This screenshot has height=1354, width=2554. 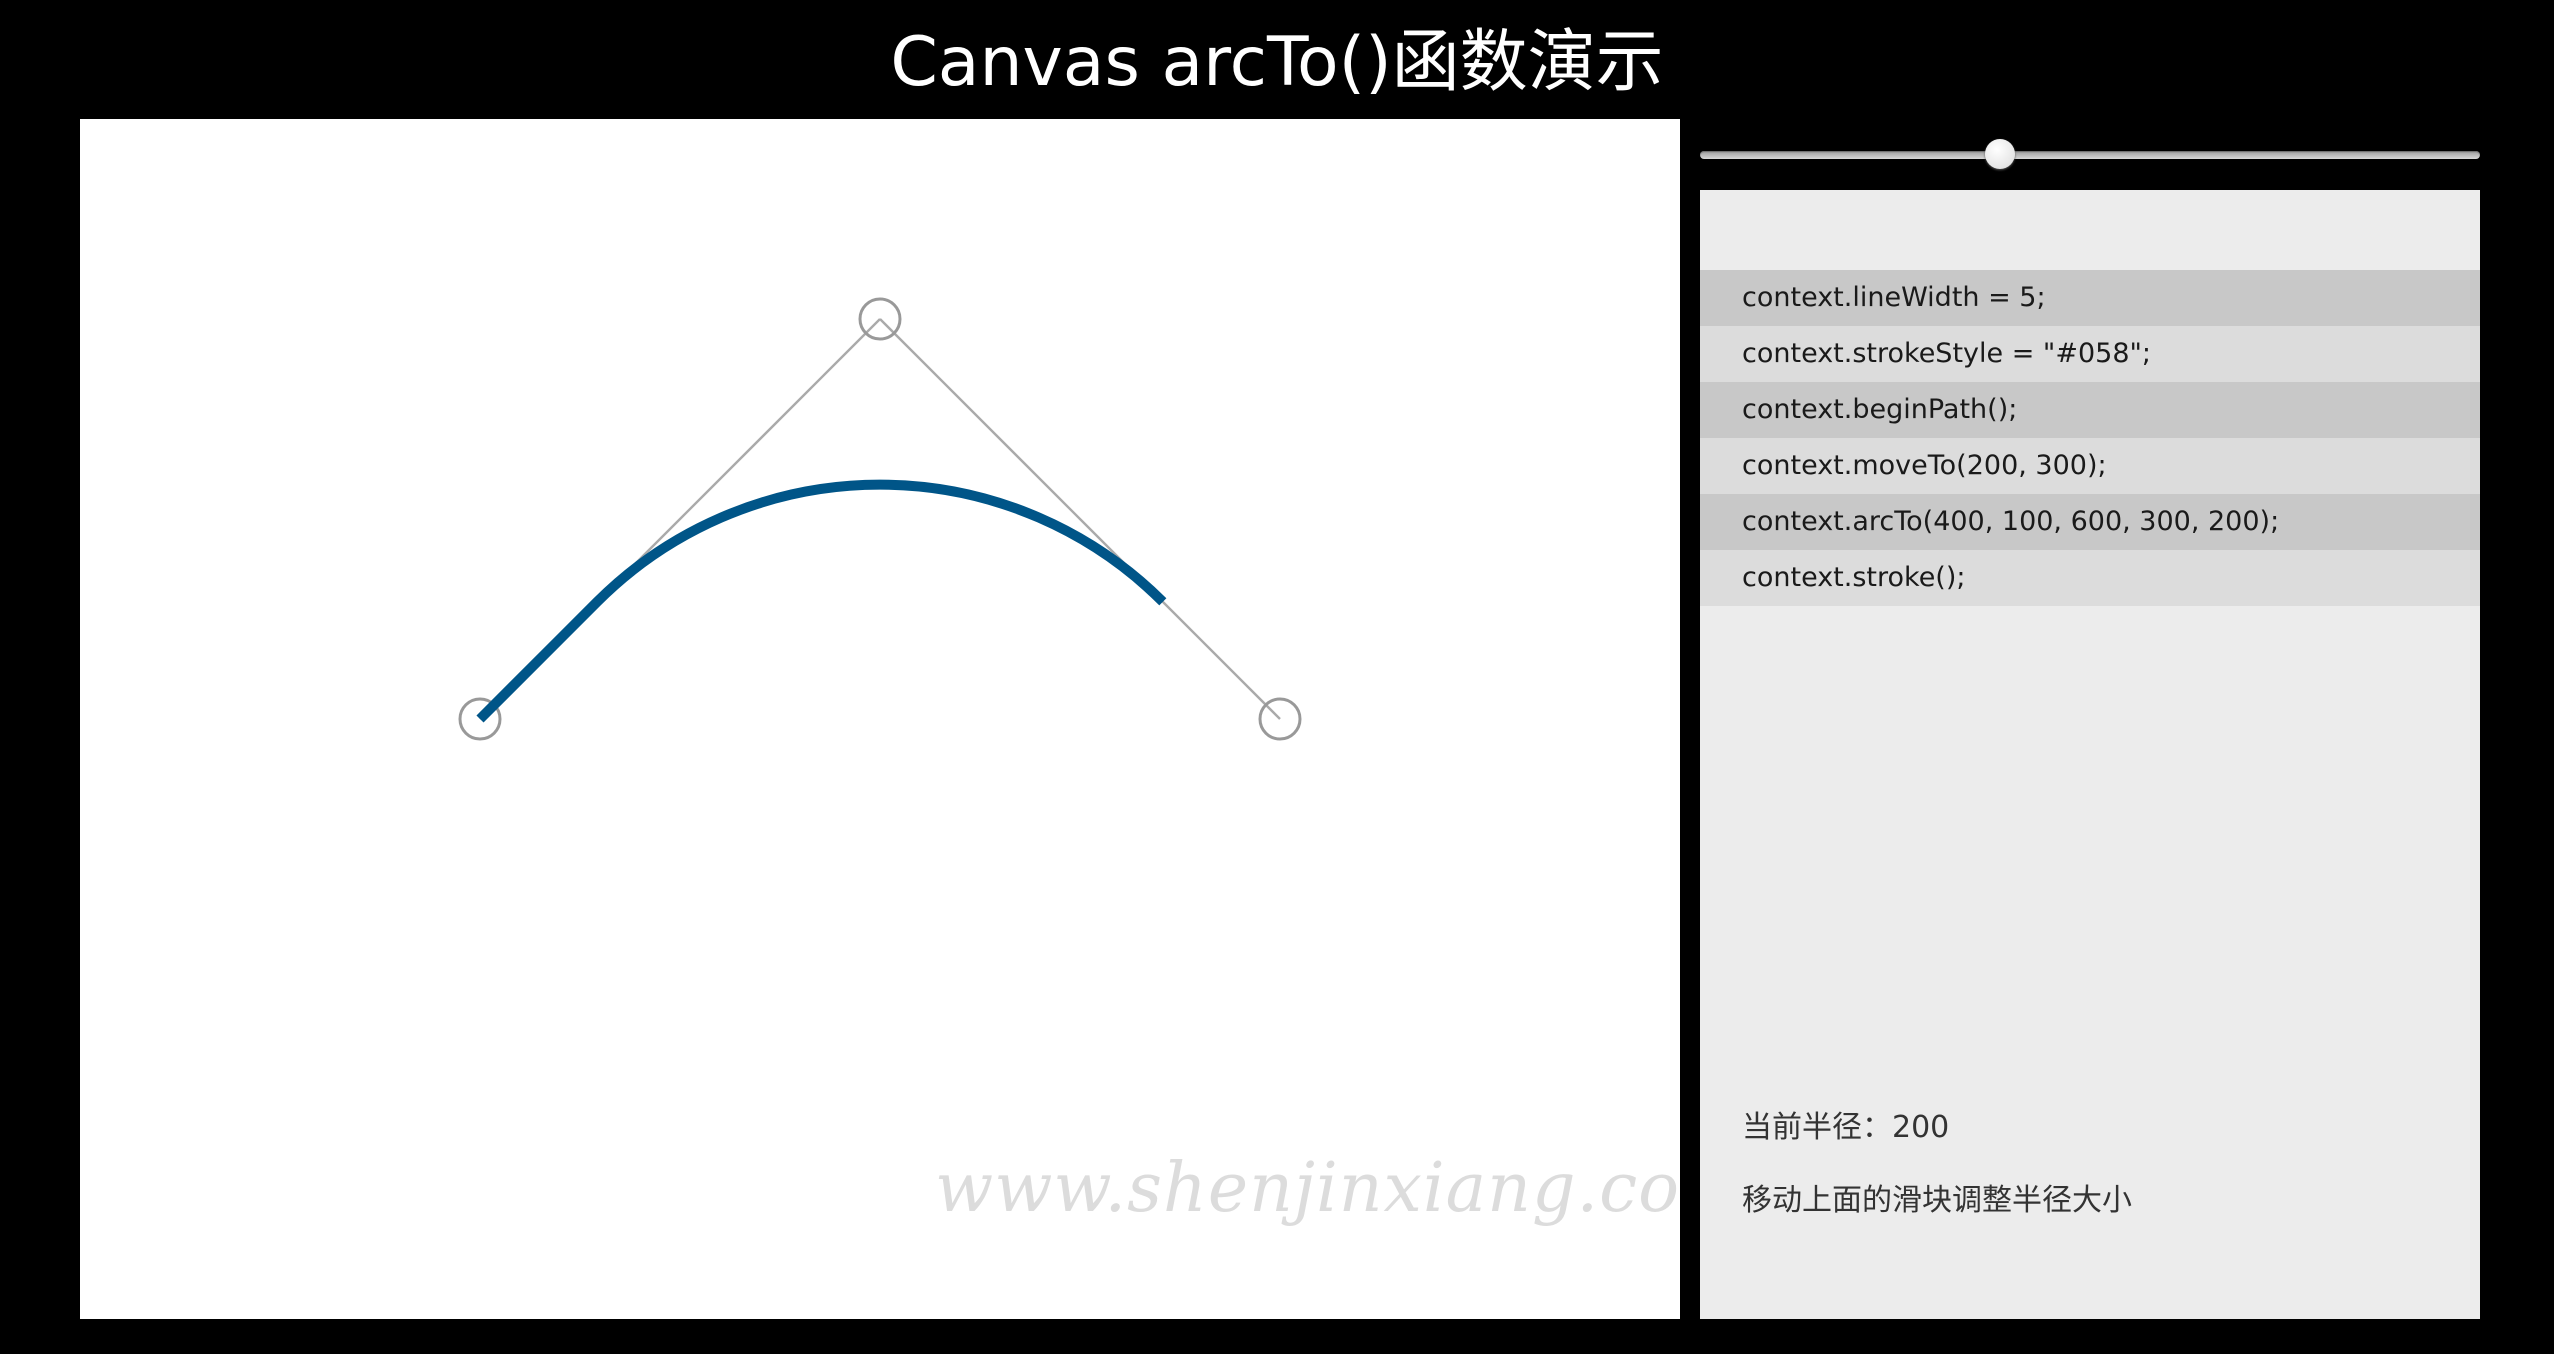 I want to click on slider-track, so click(x=2090, y=155).